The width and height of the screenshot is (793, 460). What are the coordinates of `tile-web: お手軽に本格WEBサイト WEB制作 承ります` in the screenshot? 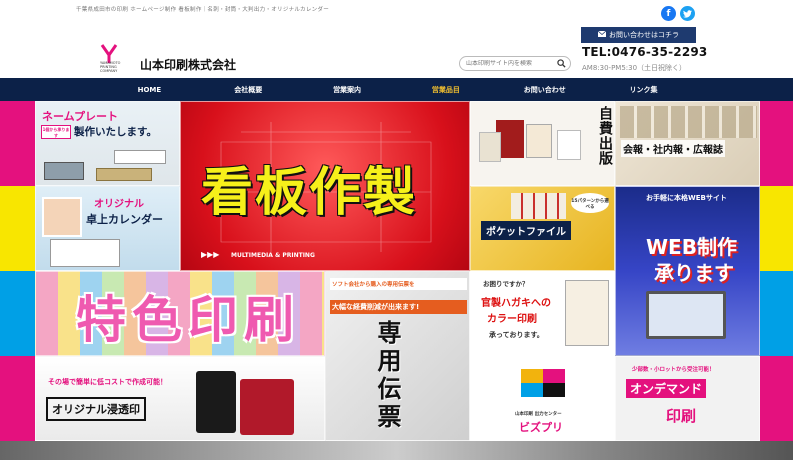 It's located at (687, 271).